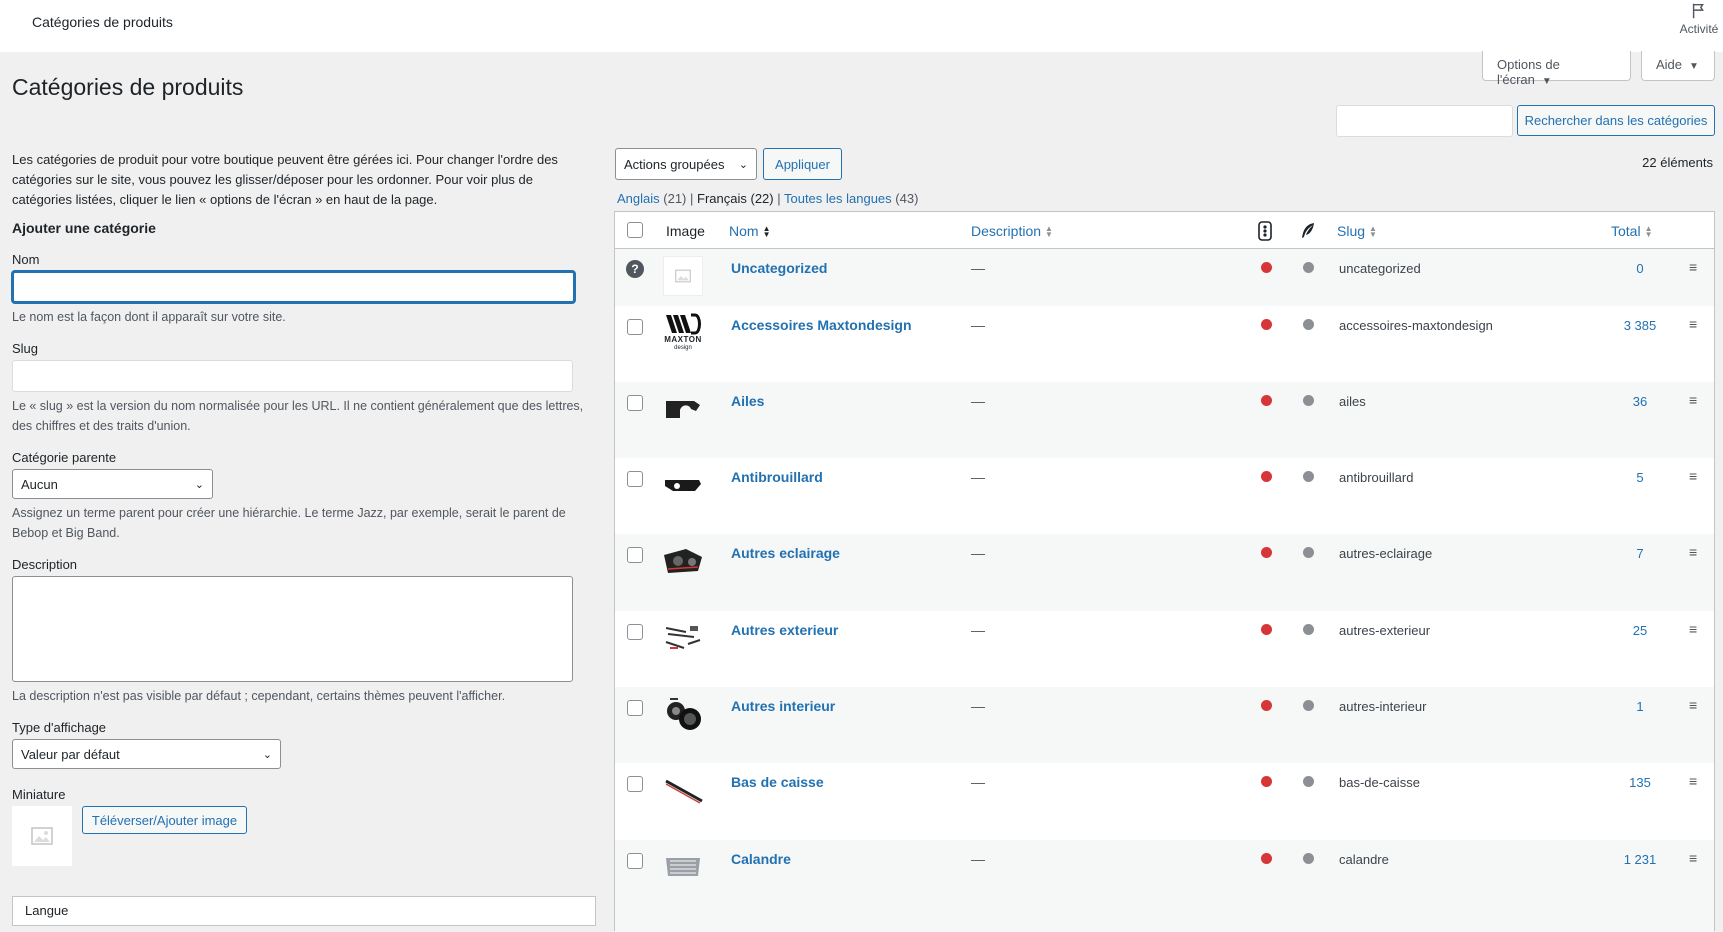  What do you see at coordinates (1640, 706) in the screenshot?
I see `row-count-link: 1` at bounding box center [1640, 706].